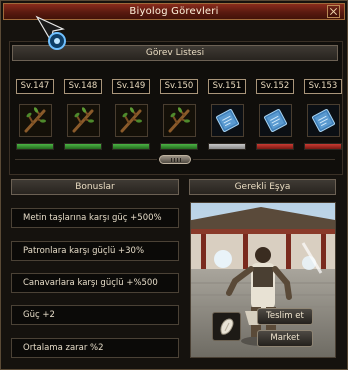 This screenshot has width=348, height=370. What do you see at coordinates (264, 159) in the screenshot?
I see `scroll-track-right` at bounding box center [264, 159].